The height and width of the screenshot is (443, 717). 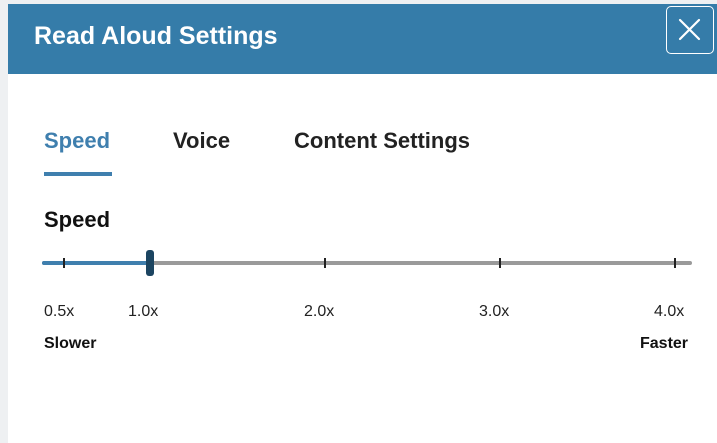 I want to click on tab-speed: Speed, so click(x=77, y=141).